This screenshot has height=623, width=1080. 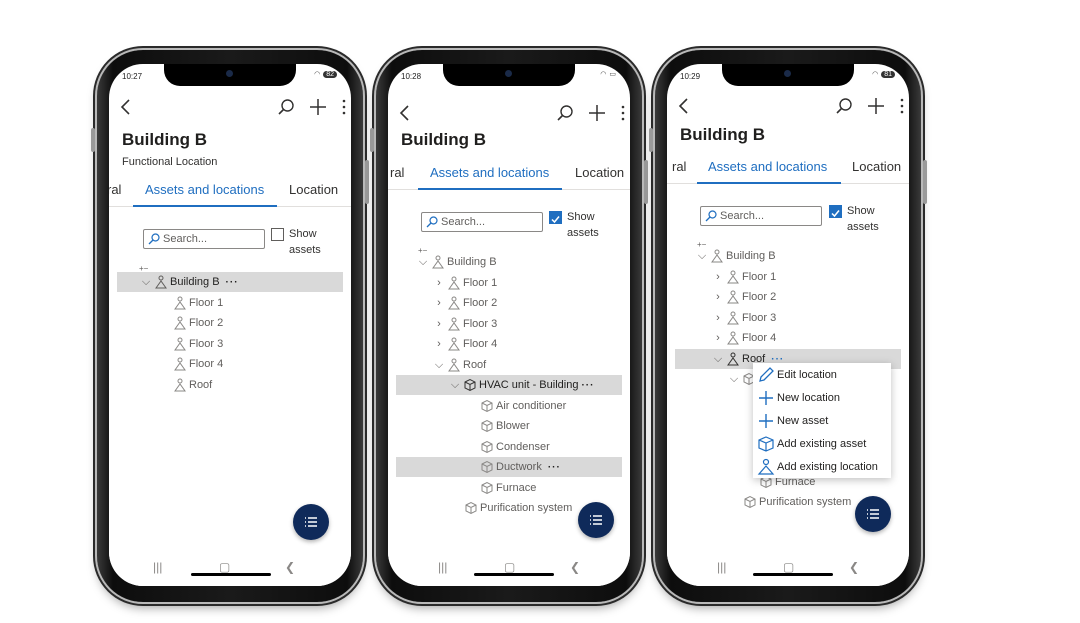 What do you see at coordinates (230, 364) in the screenshot?
I see `tree-row: Floor 4` at bounding box center [230, 364].